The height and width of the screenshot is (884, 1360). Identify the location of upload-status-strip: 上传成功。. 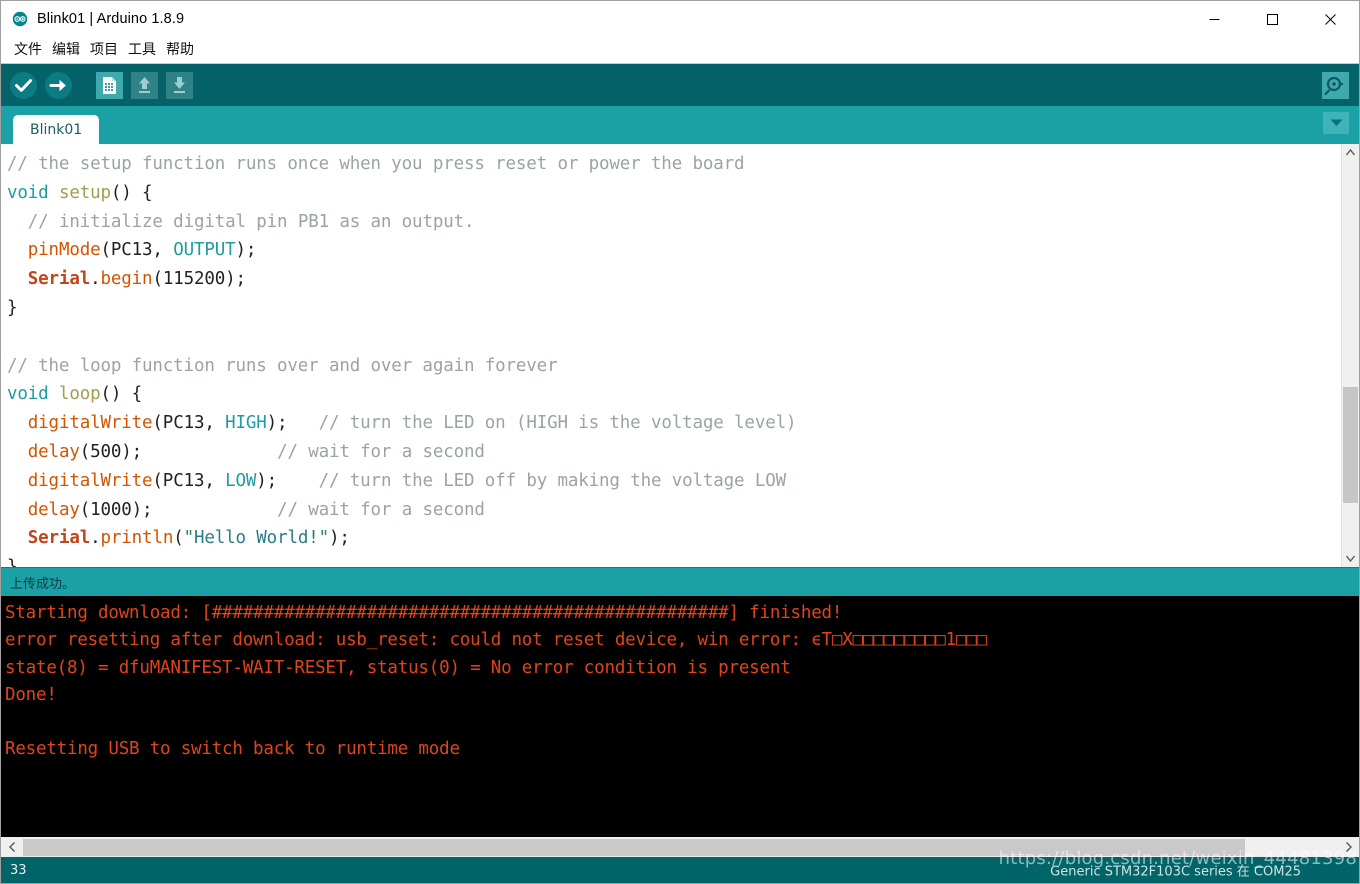
(680, 581).